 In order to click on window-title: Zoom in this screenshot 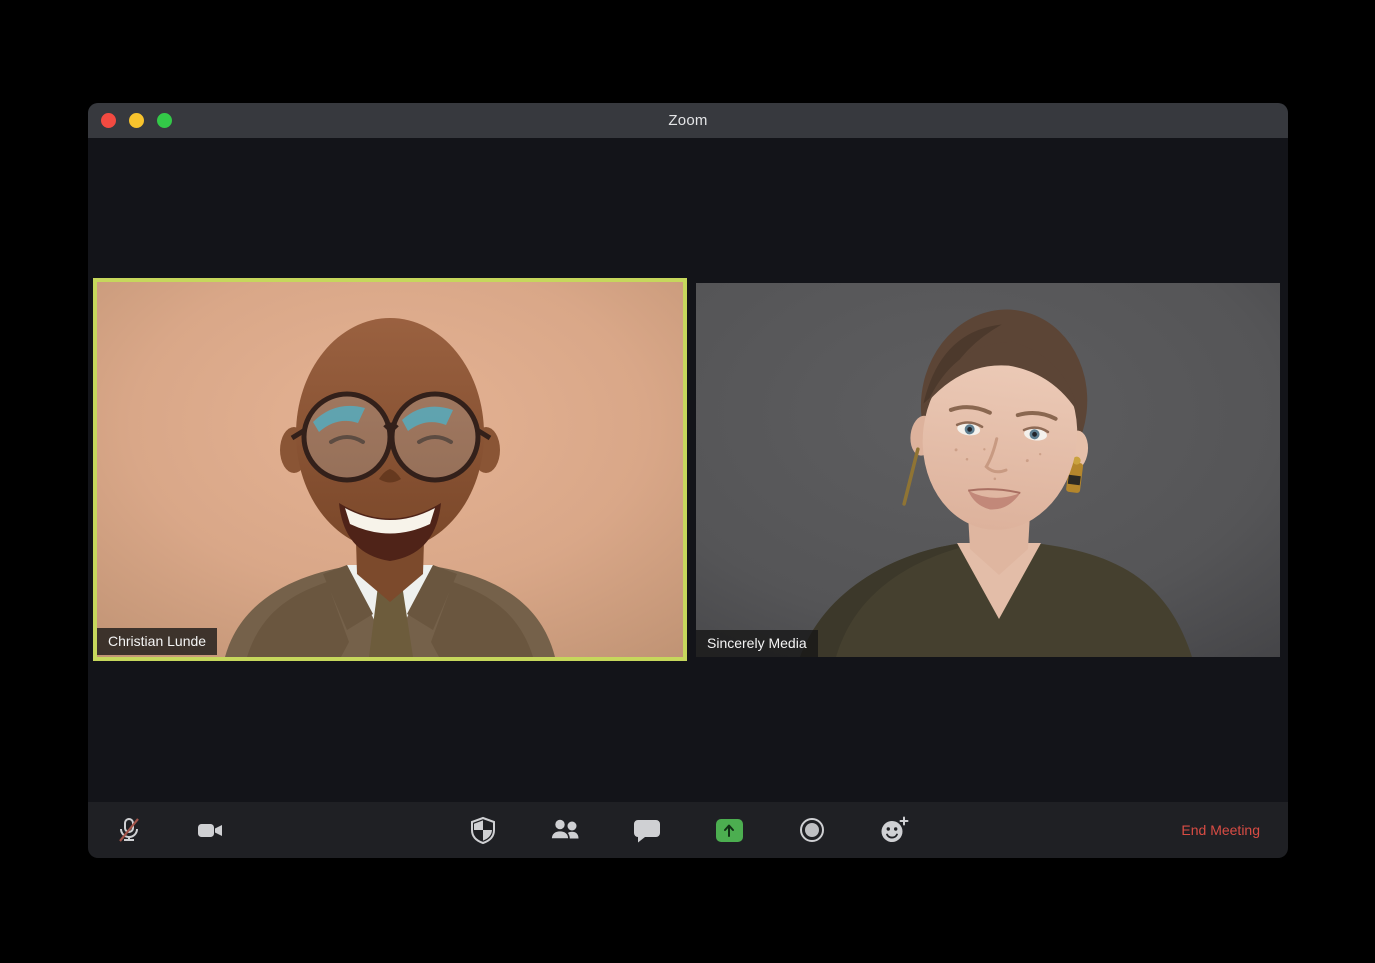, I will do `click(688, 120)`.